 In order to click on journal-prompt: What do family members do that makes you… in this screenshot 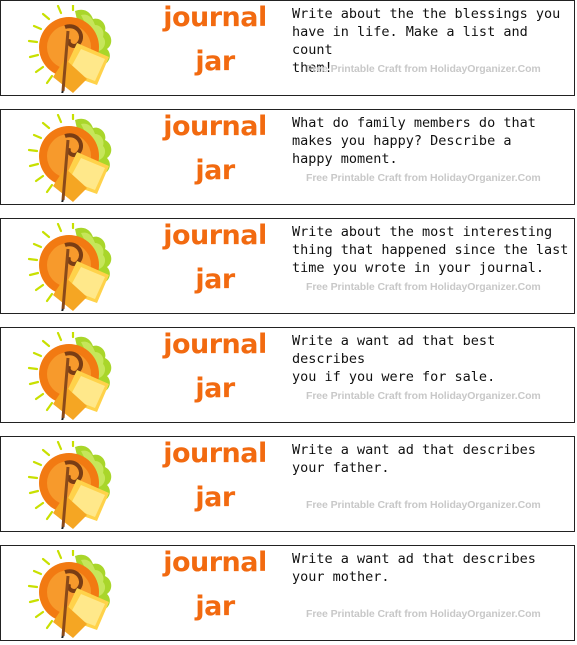, I will do `click(414, 141)`.